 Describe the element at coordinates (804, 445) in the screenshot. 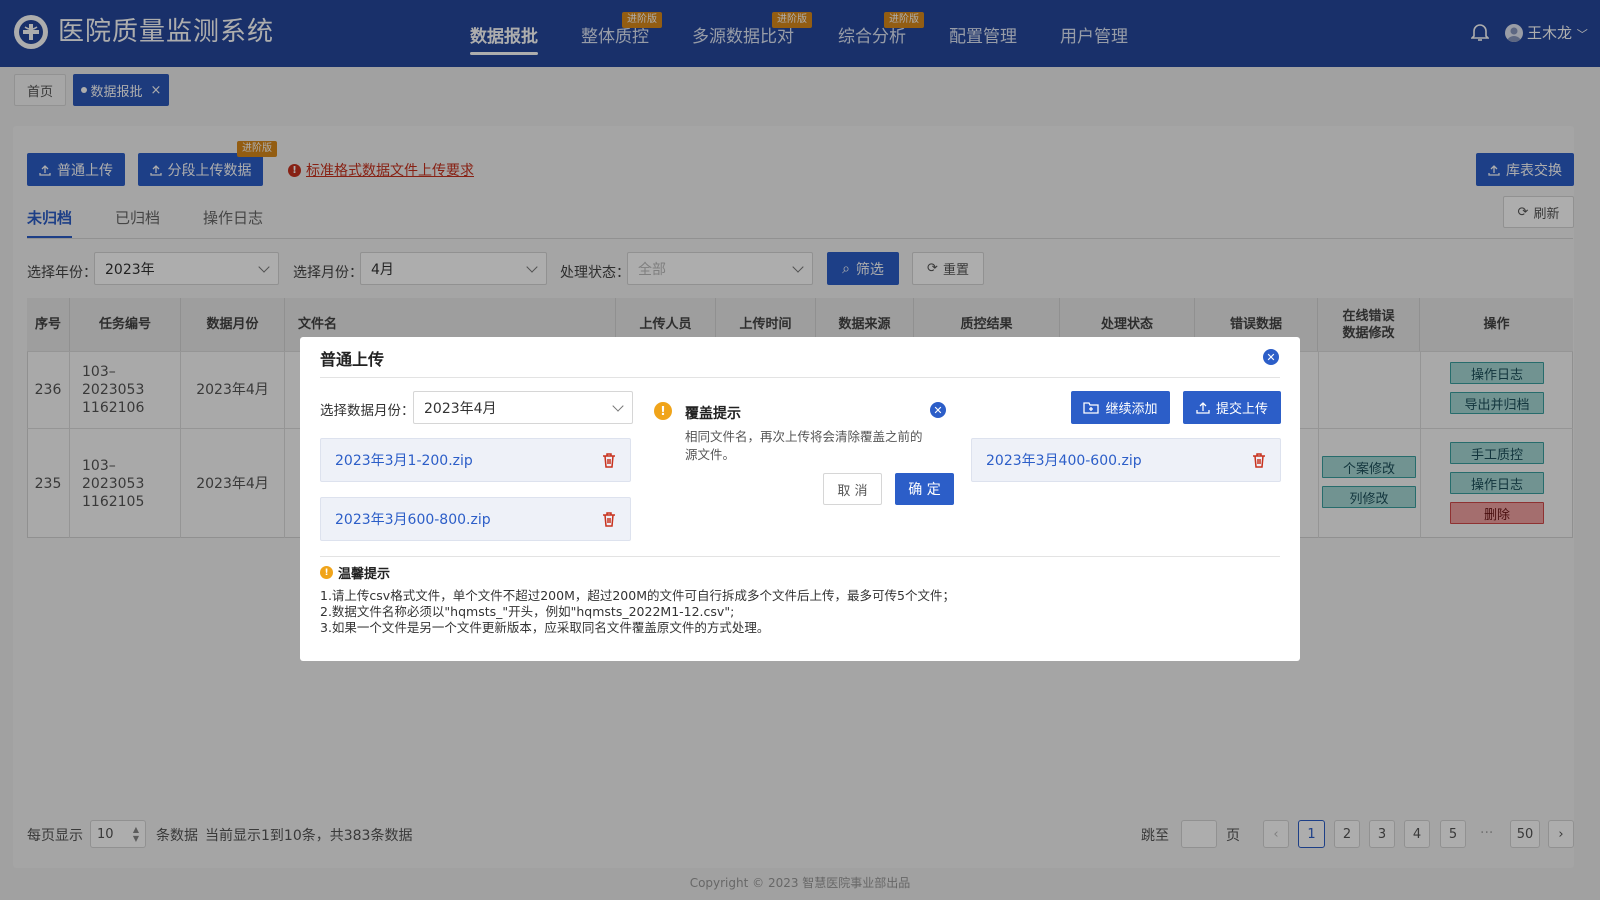

I see `popover-message: 相同文件名，再次上传将会清除覆盖之前的 源文件。` at that location.